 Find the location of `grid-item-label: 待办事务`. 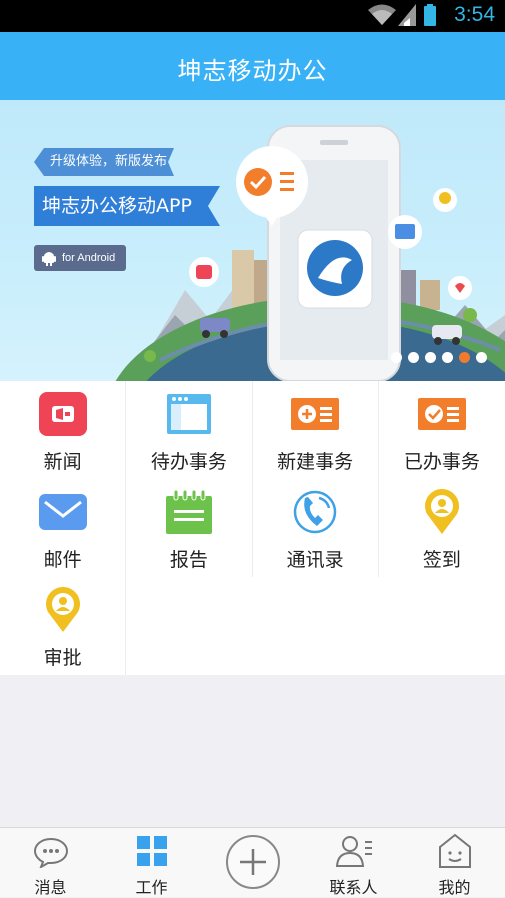

grid-item-label: 待办事务 is located at coordinates (188, 462).